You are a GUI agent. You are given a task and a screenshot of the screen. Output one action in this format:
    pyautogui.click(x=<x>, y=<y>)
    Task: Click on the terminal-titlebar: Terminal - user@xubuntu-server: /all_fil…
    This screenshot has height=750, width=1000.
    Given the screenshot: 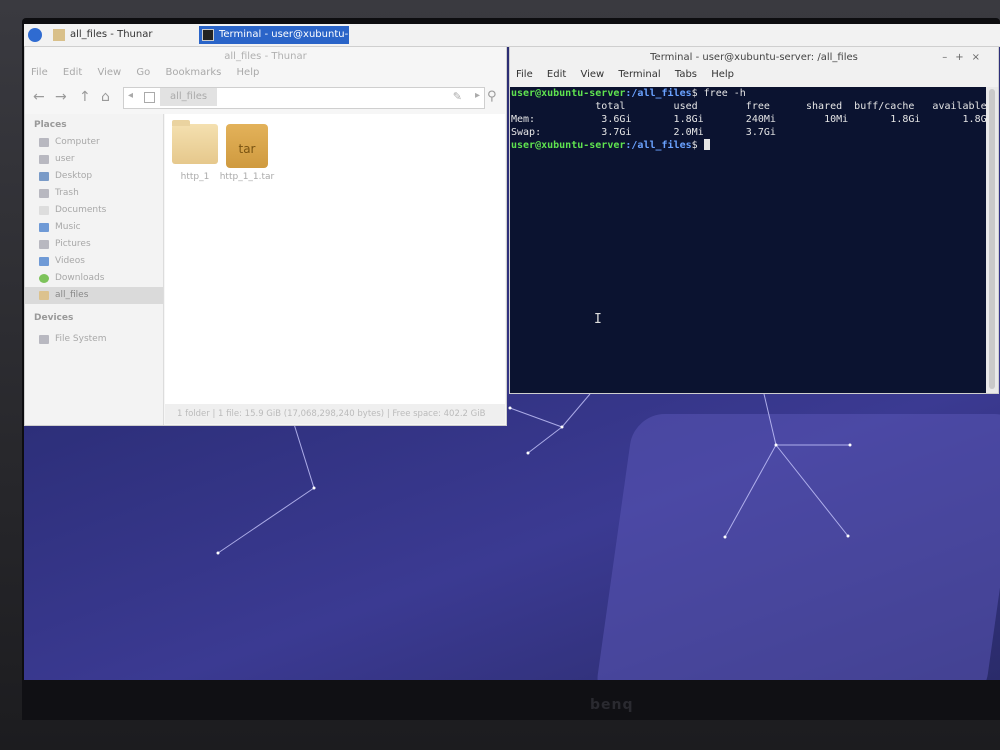 What is the action you would take?
    pyautogui.click(x=754, y=58)
    